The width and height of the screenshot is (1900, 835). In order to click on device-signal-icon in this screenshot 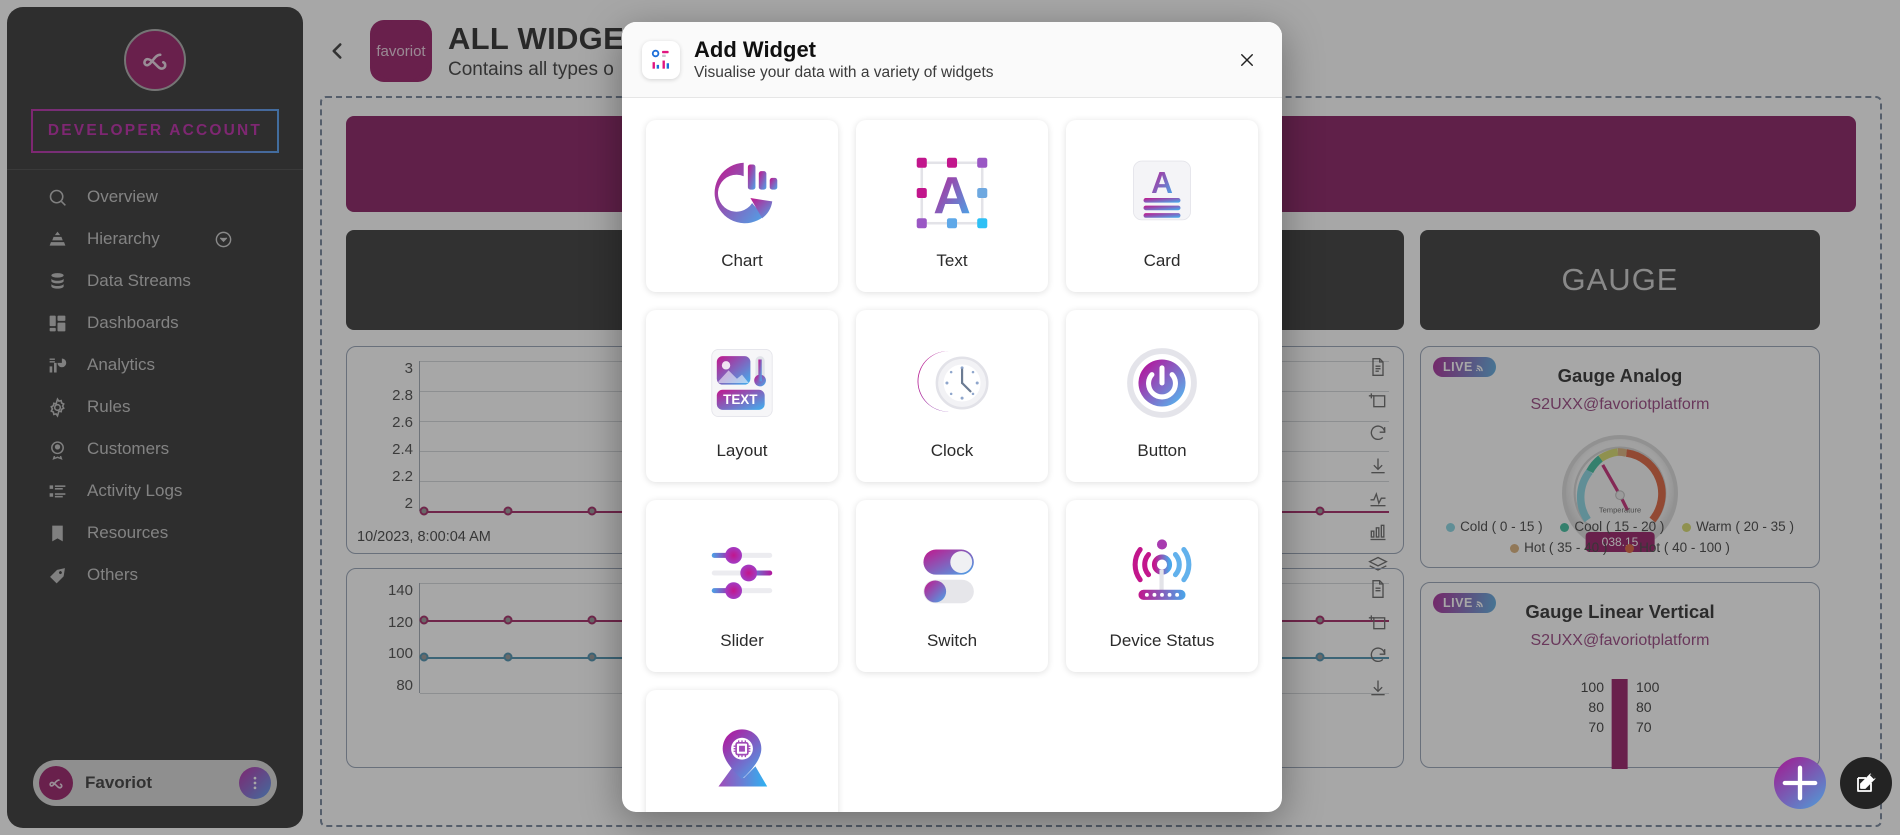, I will do `click(1162, 573)`.